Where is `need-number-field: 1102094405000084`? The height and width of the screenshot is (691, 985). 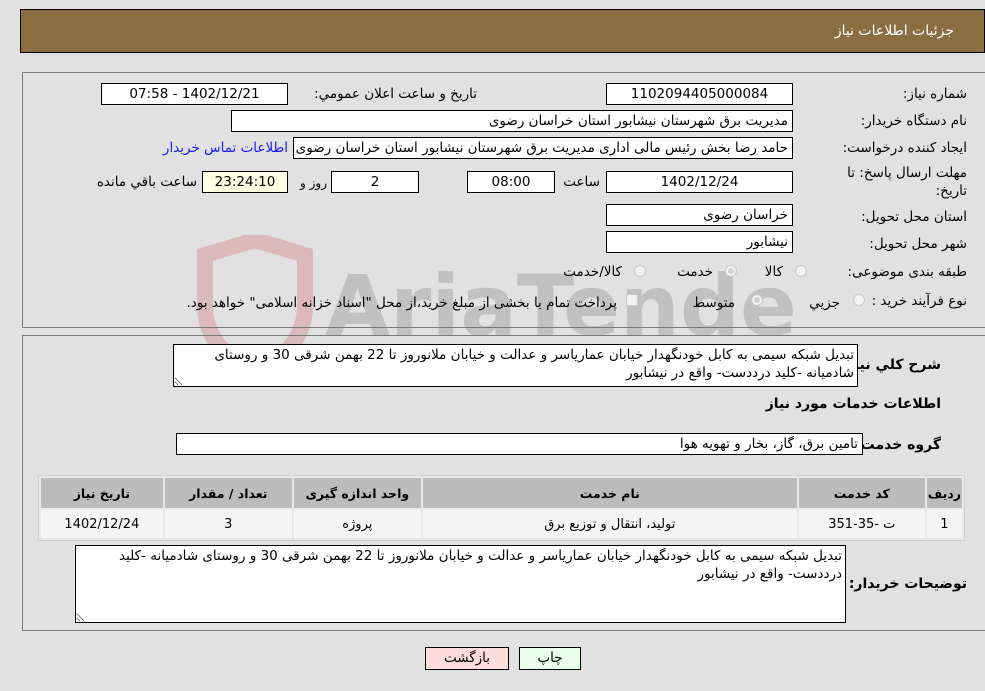
need-number-field: 1102094405000084 is located at coordinates (699, 94).